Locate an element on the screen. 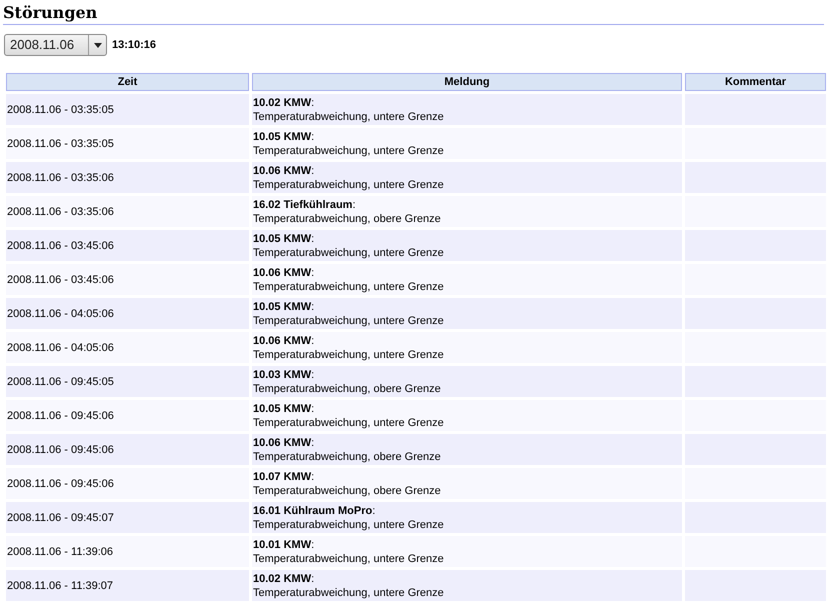 This screenshot has height=610, width=827. source-label: 10.03 KMW: is located at coordinates (283, 375).